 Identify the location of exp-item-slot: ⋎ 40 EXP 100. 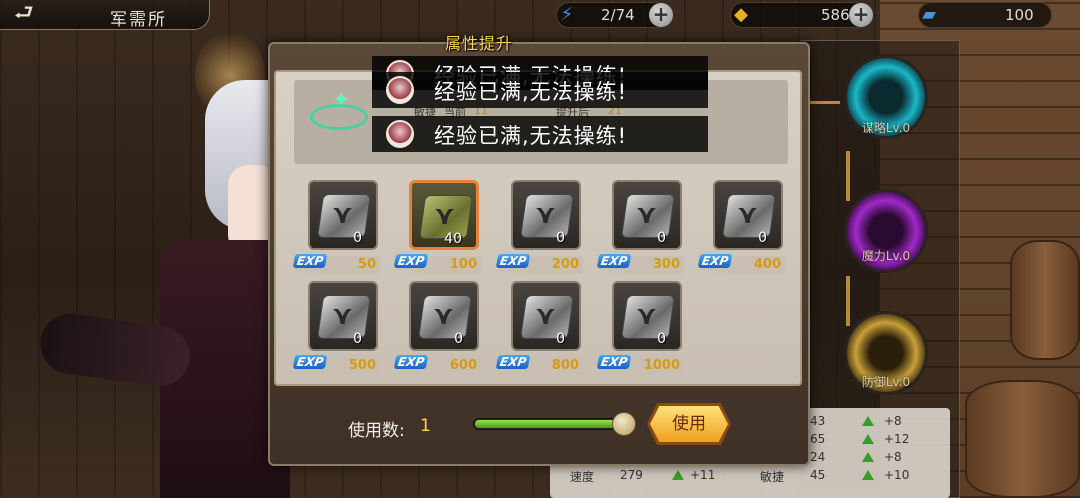
(441, 229).